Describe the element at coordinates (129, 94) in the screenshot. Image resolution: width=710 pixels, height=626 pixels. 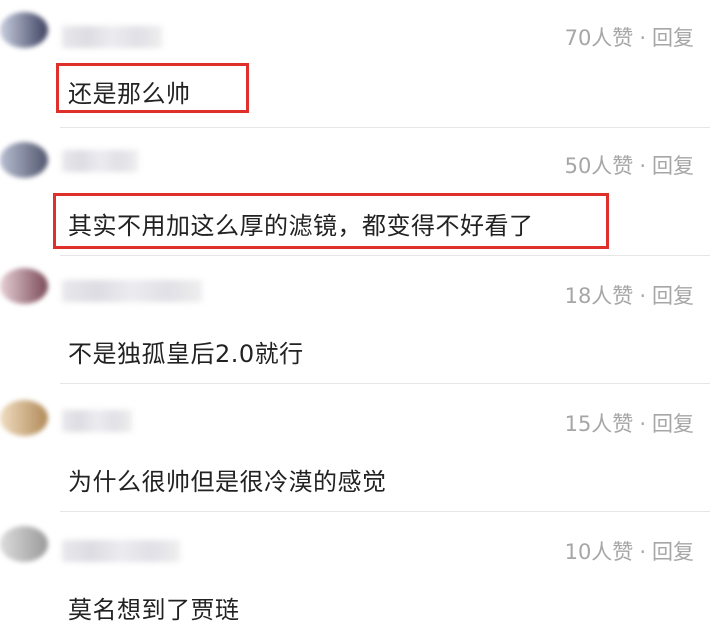
I see `comment-text: 还是那么帅` at that location.